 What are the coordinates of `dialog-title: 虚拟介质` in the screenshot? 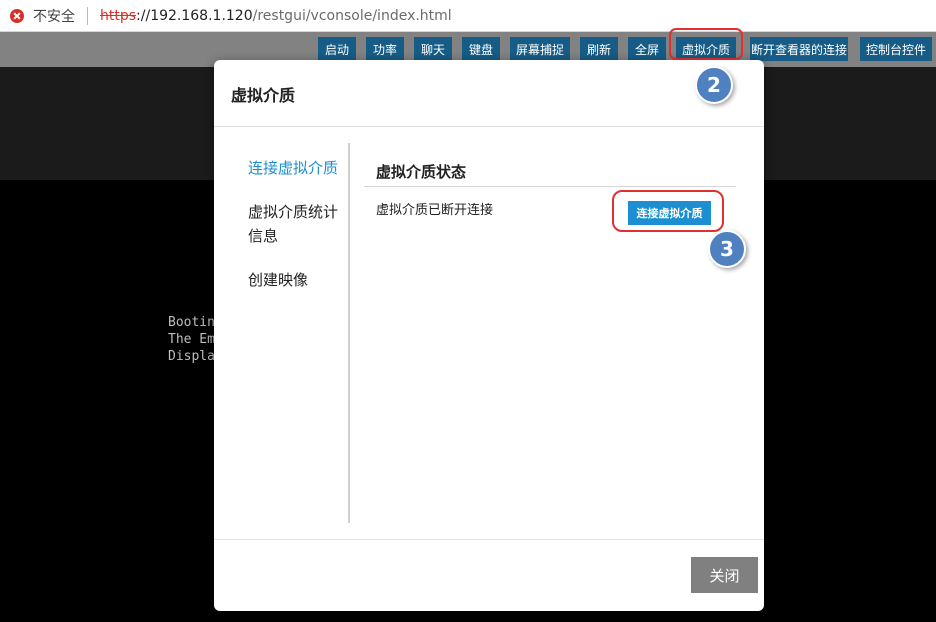 It's located at (263, 95).